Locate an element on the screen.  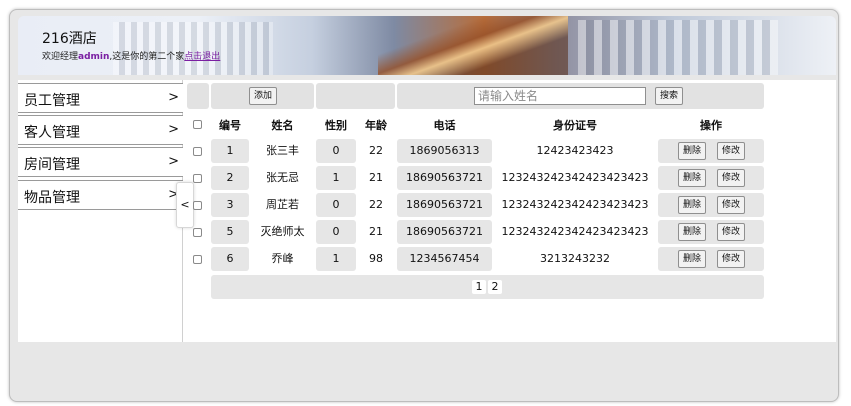
cell-id: 3 is located at coordinates (230, 205).